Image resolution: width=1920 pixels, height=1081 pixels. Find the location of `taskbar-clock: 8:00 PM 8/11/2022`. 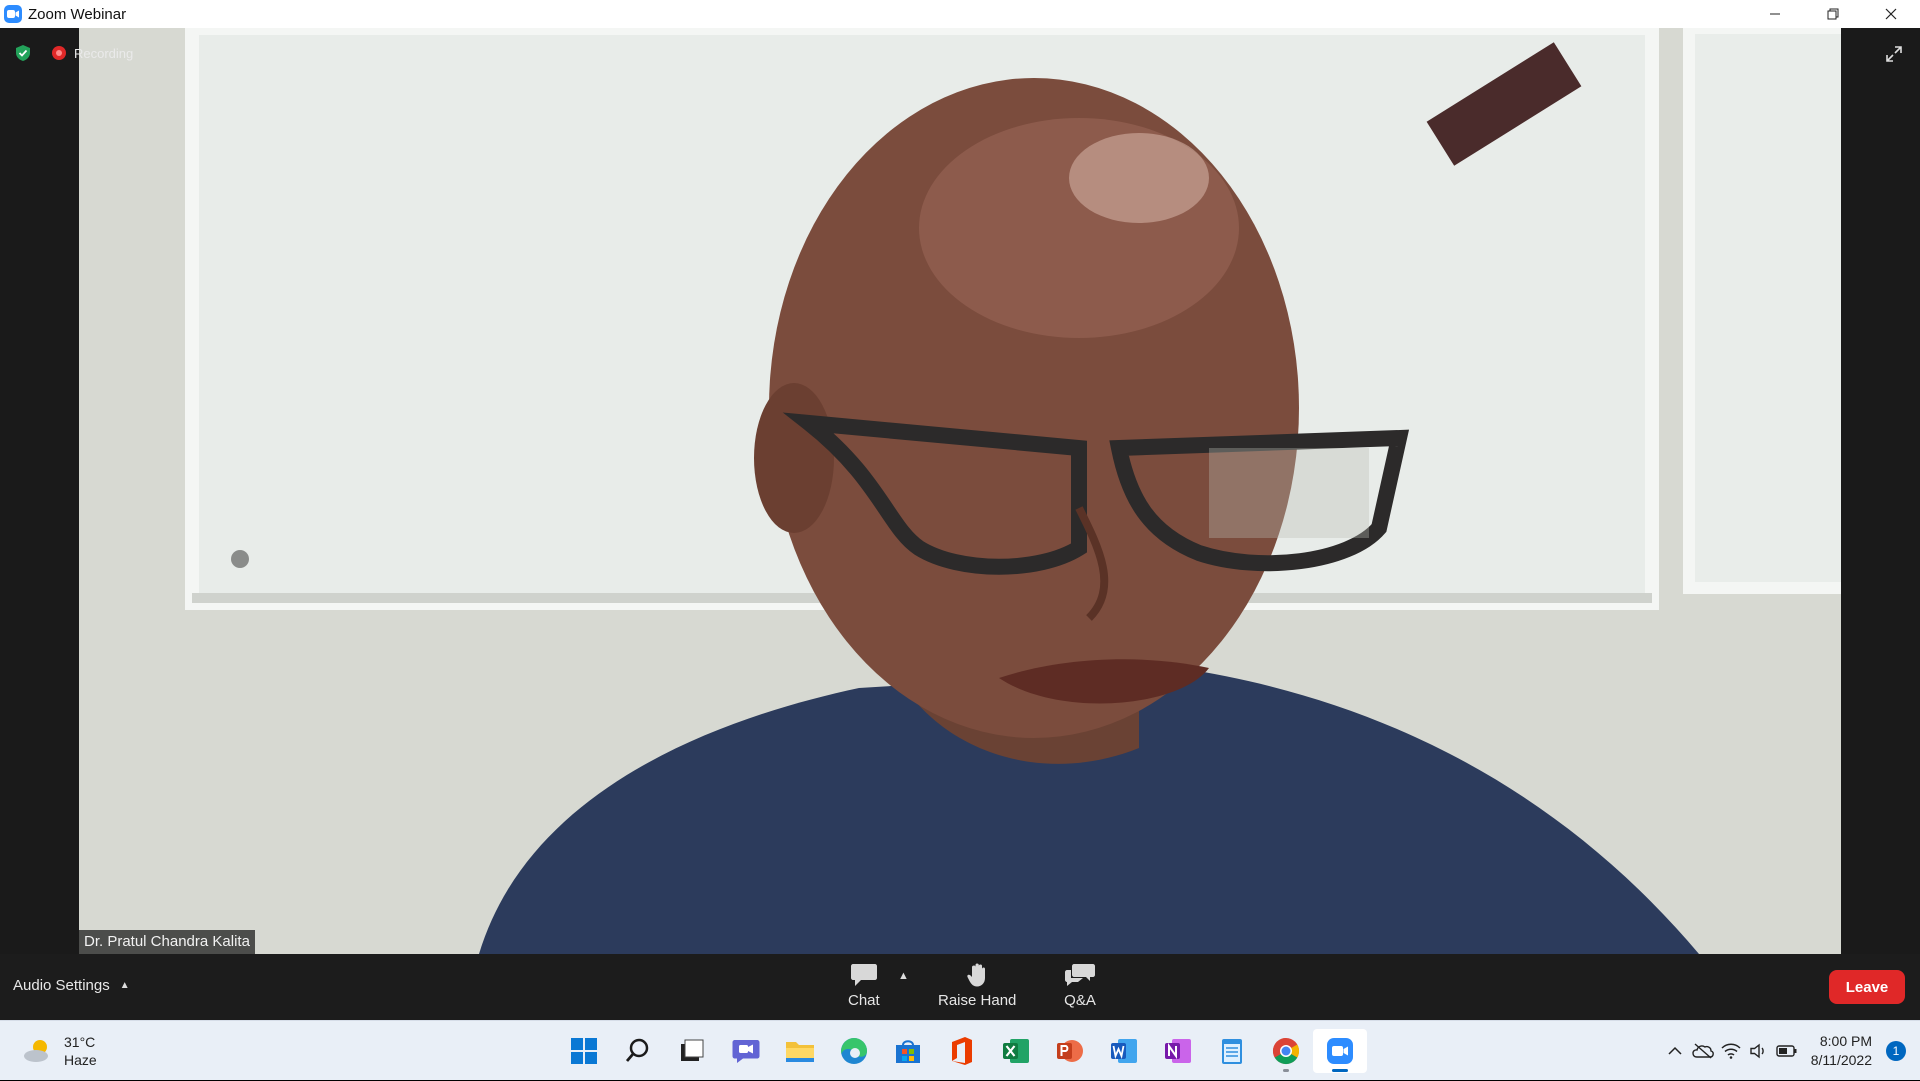

taskbar-clock: 8:00 PM 8/11/2022 is located at coordinates (1841, 1051).